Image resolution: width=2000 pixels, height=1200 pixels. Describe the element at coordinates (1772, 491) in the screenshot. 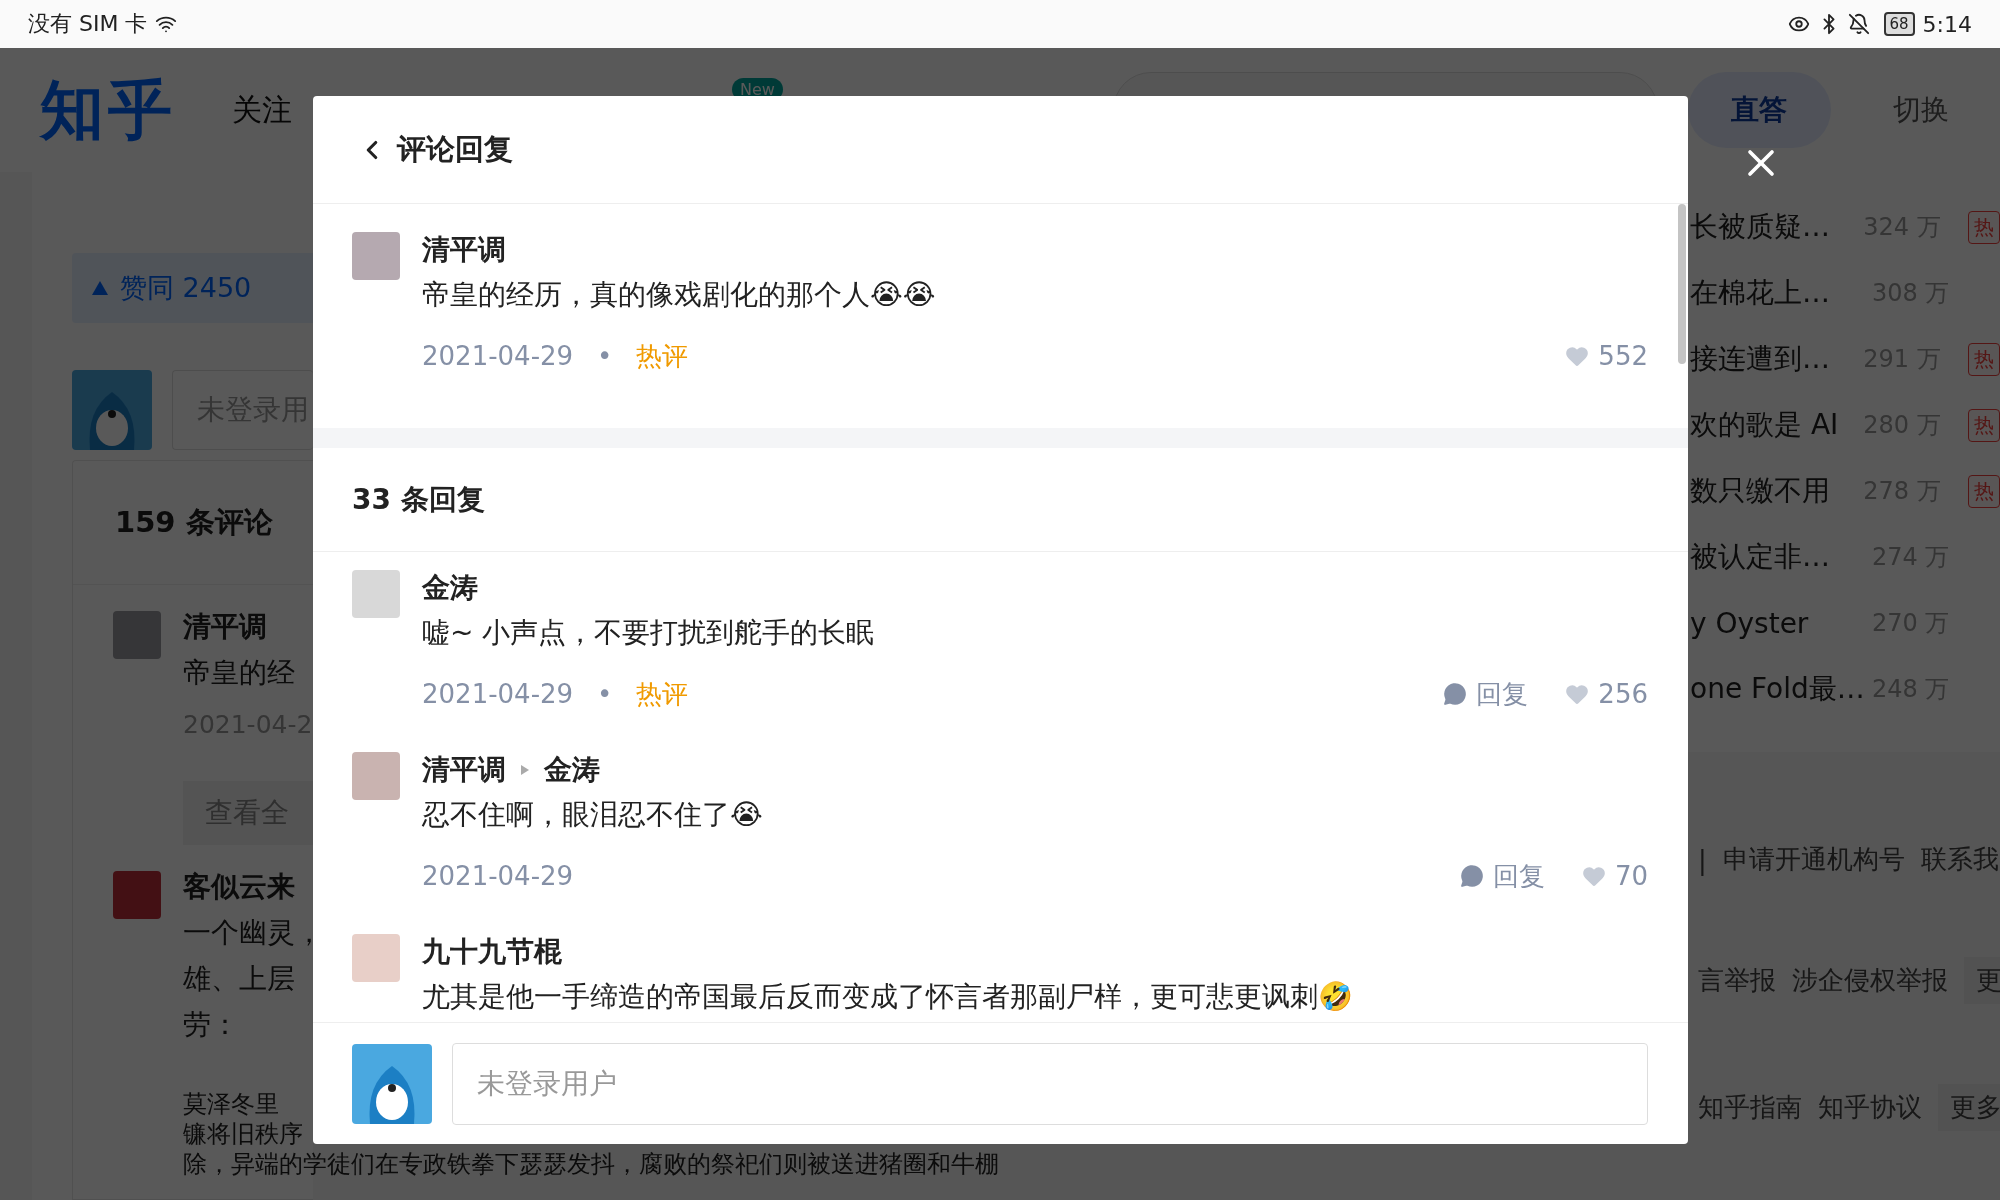

I see `hot-item-title: 数只缴不用` at that location.